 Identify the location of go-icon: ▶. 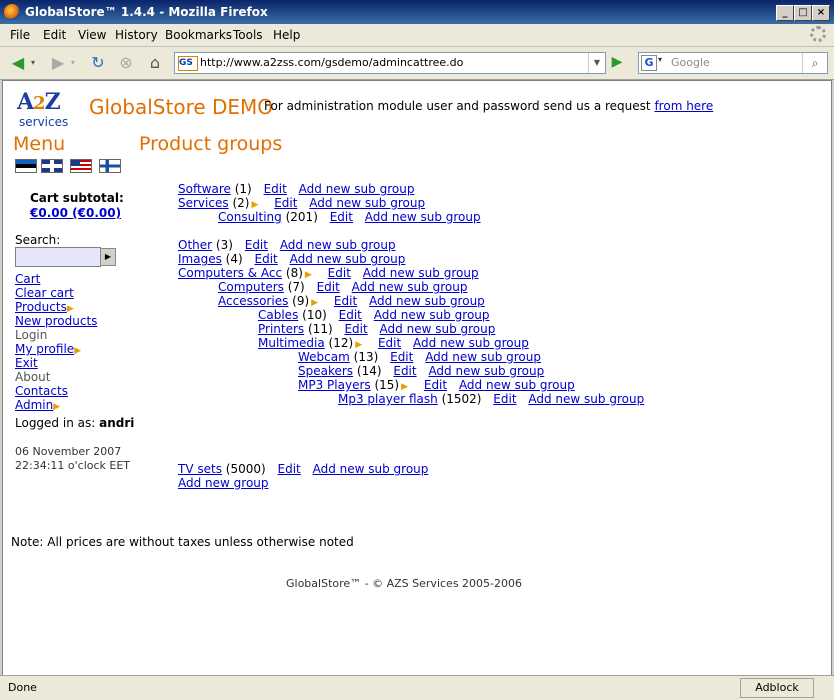
(617, 62).